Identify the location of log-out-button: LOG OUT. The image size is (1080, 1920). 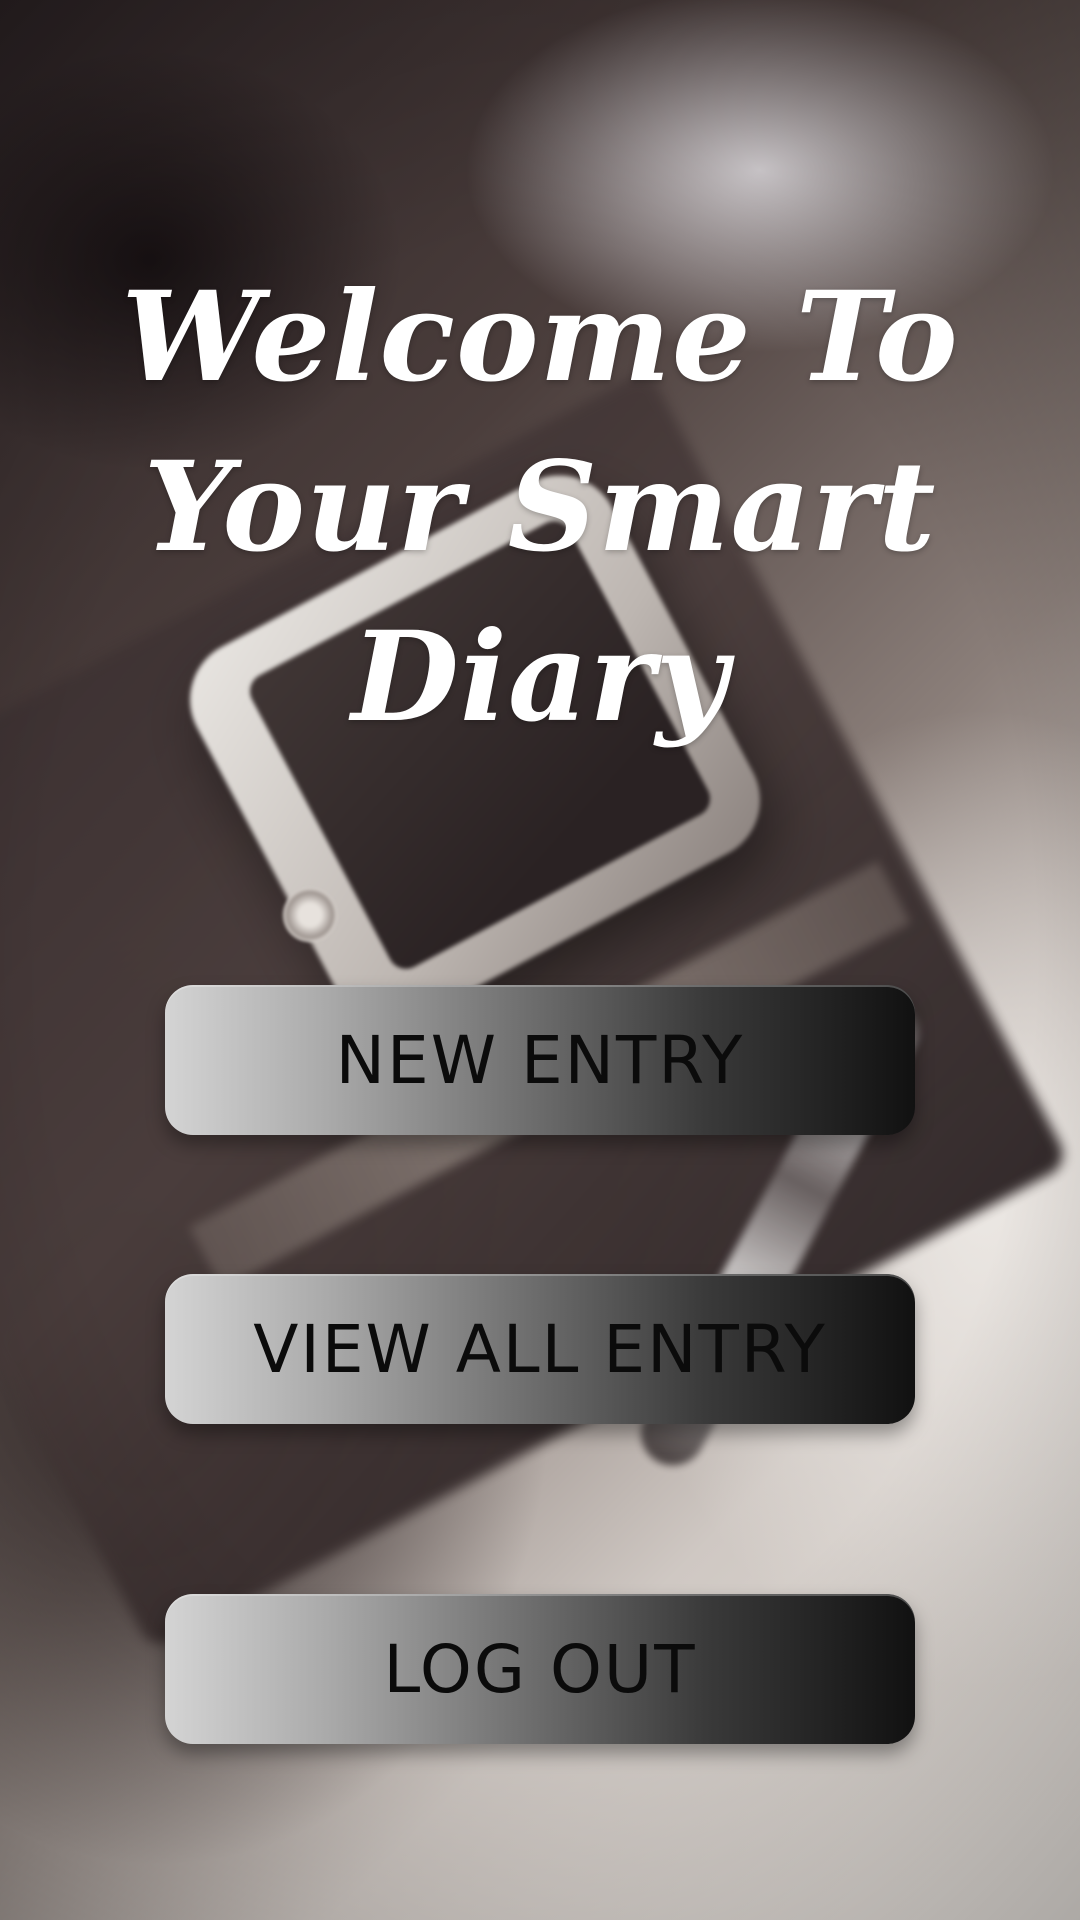
(540, 1669).